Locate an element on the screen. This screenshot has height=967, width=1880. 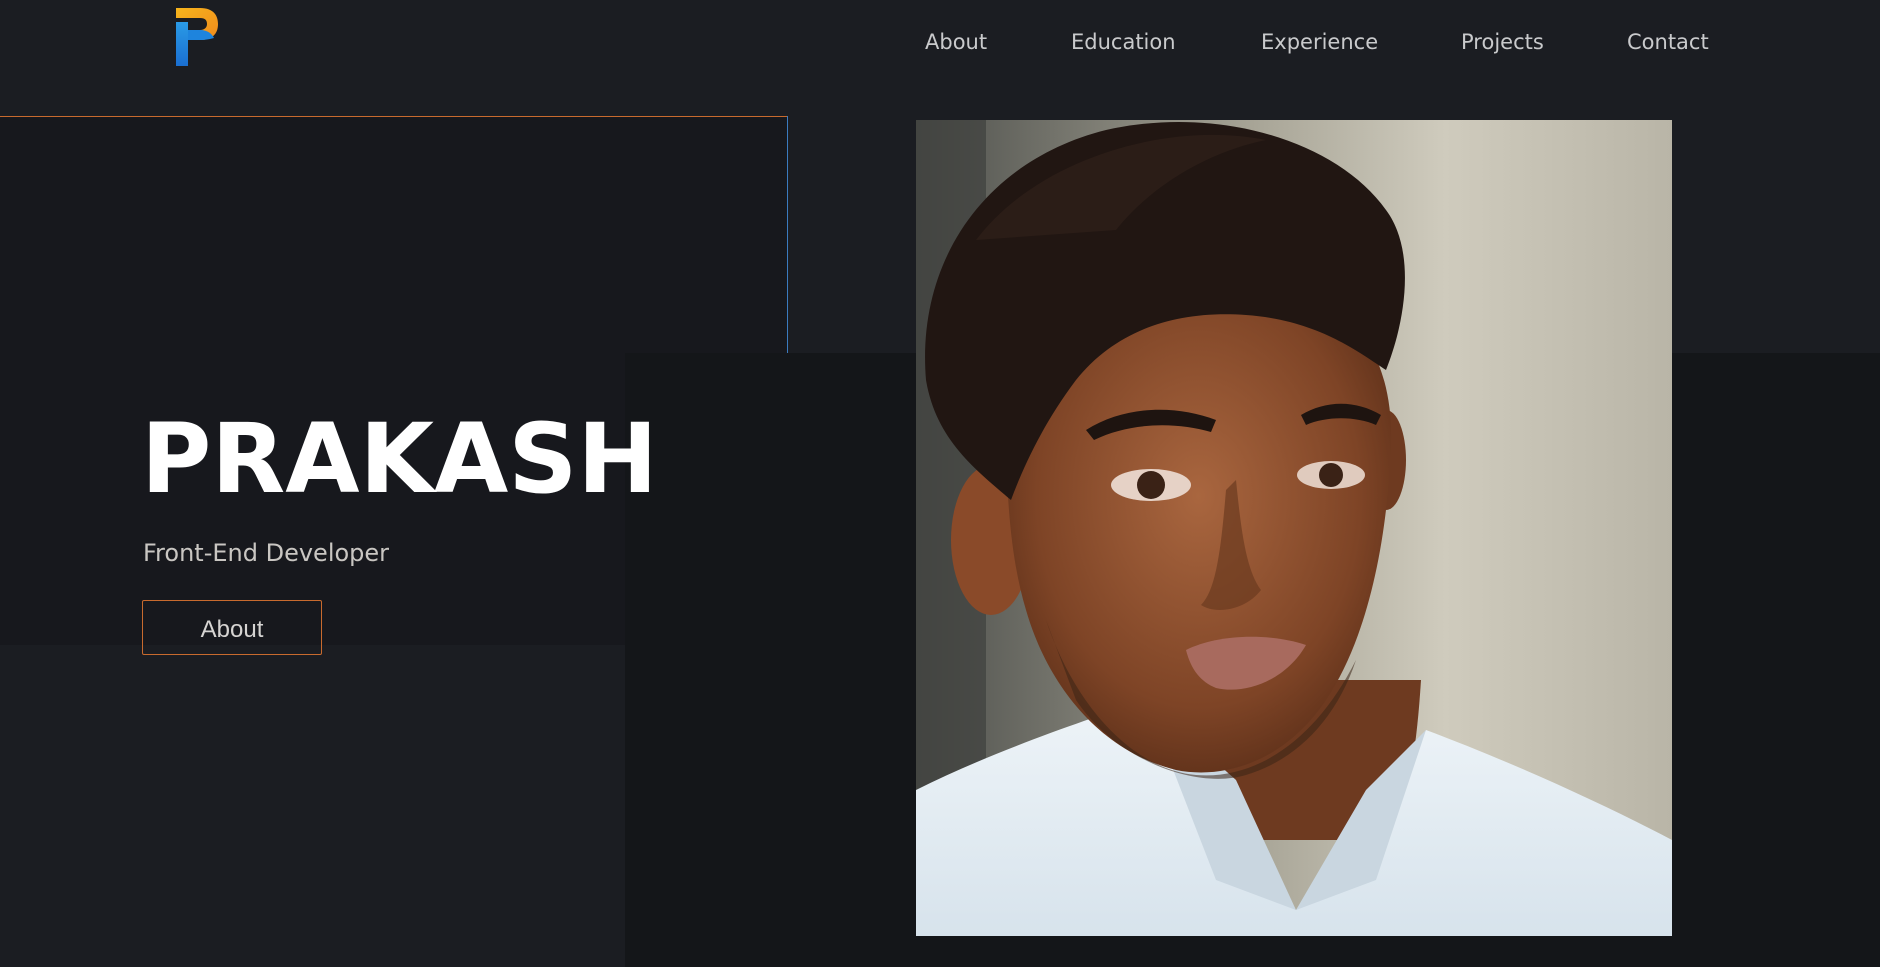
about-button: About is located at coordinates (232, 627).